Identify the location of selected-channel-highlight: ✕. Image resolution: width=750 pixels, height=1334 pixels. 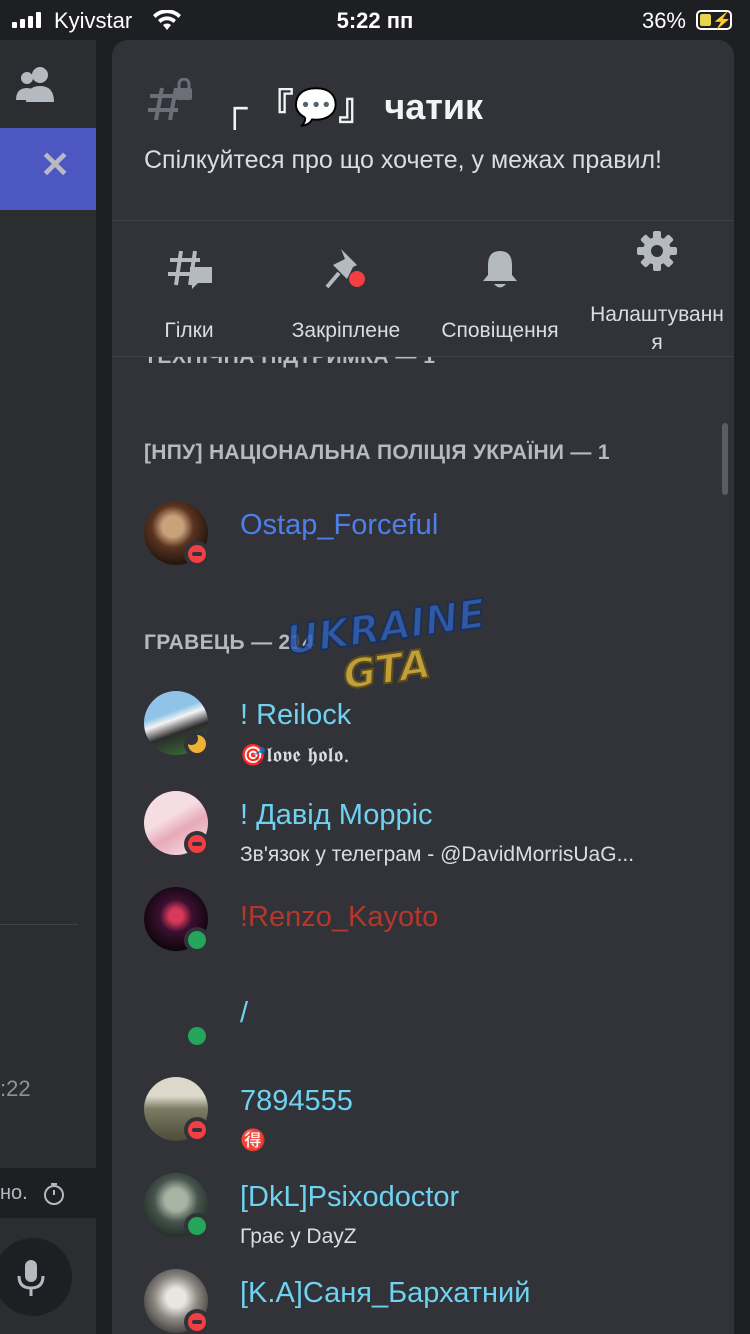
(48, 169).